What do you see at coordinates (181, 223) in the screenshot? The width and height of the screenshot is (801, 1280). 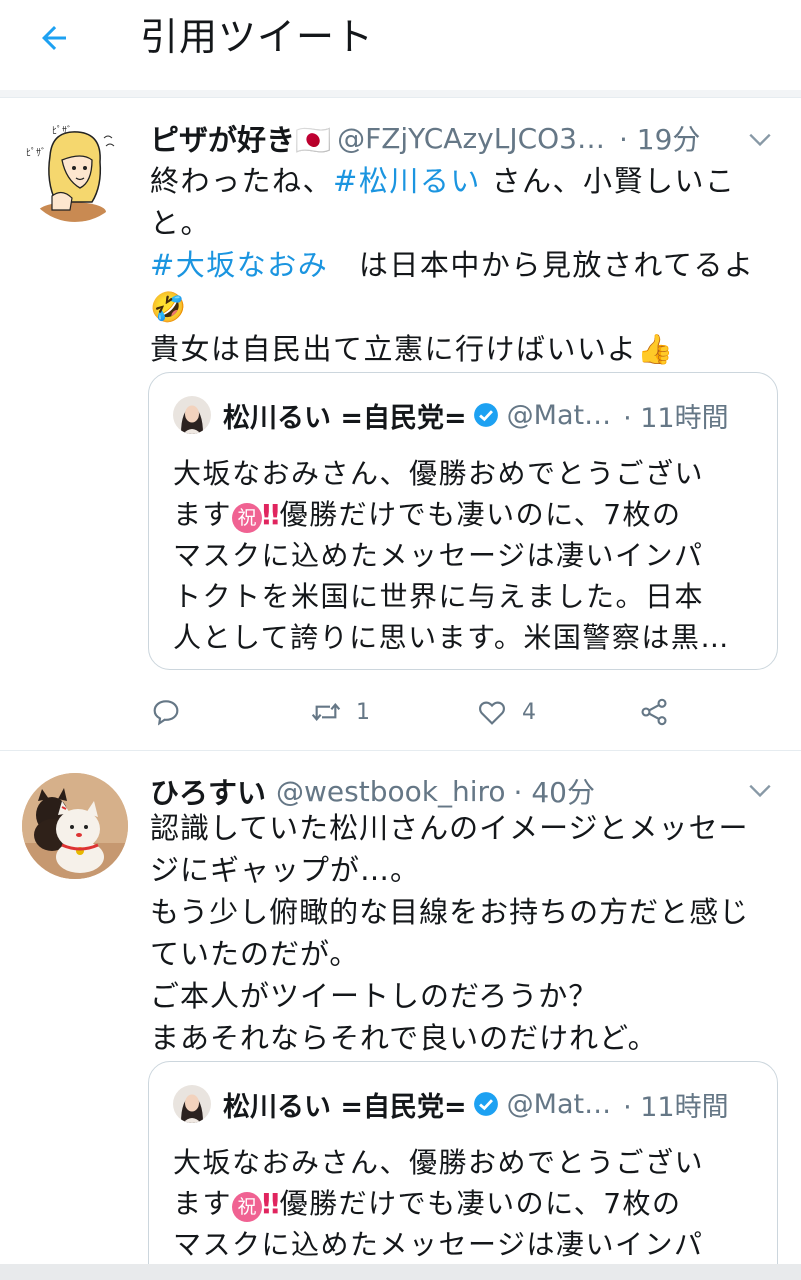 I see `tweet-line: と。` at bounding box center [181, 223].